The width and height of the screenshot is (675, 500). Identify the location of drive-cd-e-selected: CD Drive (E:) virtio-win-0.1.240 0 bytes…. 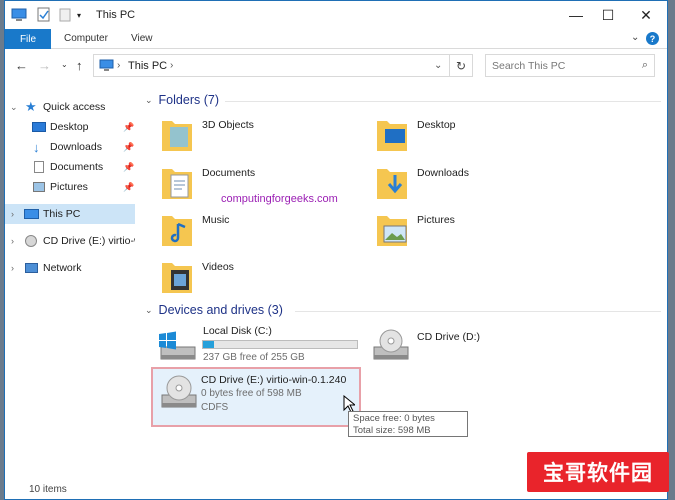
(256, 397).